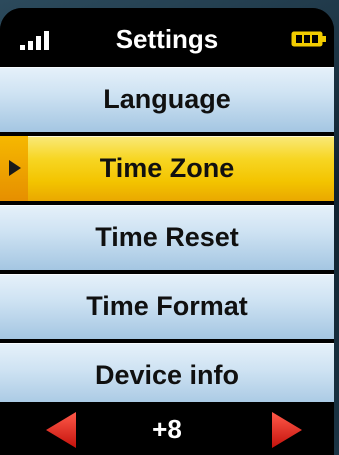 The image size is (339, 455). I want to click on menu-item-label: Language, so click(167, 99).